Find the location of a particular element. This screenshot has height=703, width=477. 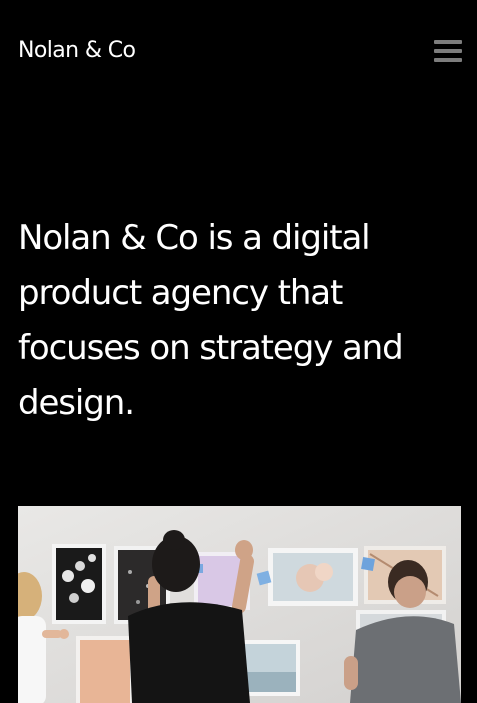

brand-logo-link: Nolan & Co is located at coordinates (77, 51).